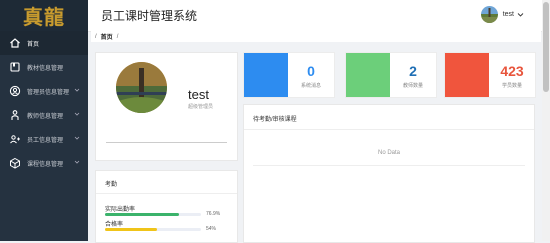 This screenshot has width=550, height=243. Describe the element at coordinates (508, 14) in the screenshot. I see `username: test` at that location.